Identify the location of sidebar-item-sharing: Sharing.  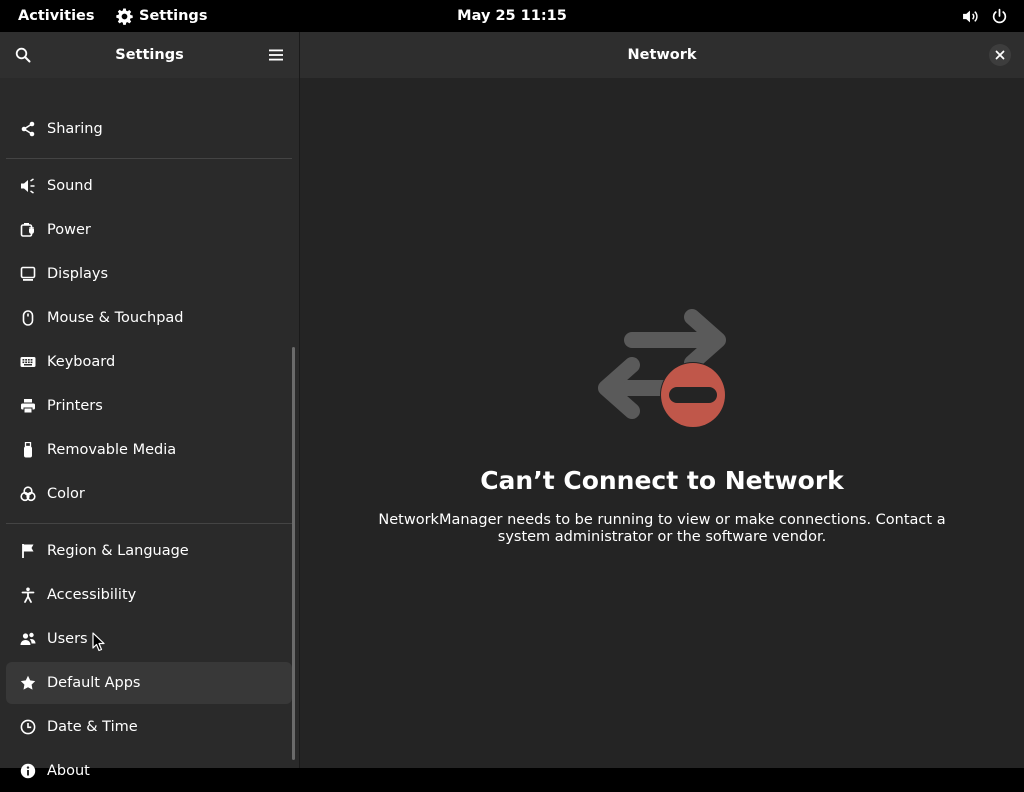
(149, 129).